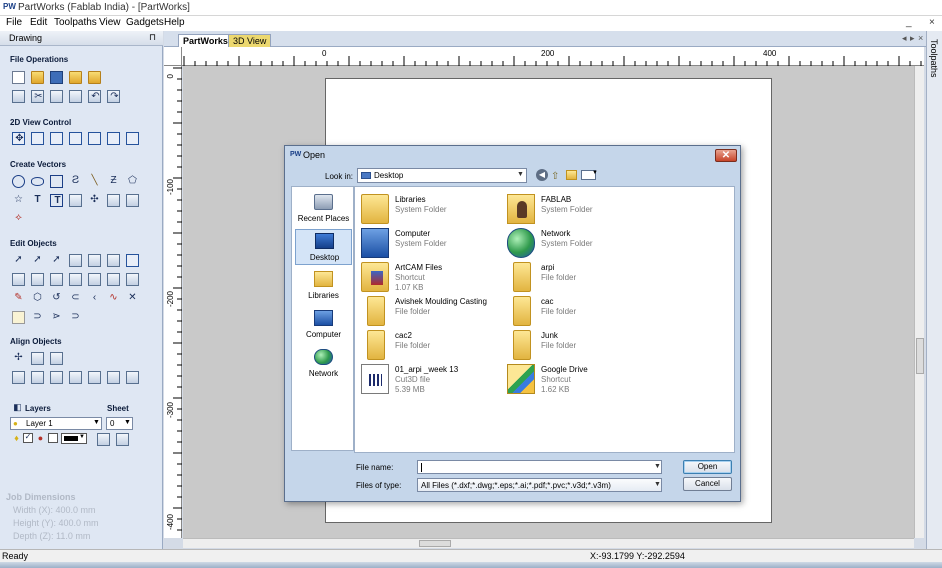  What do you see at coordinates (56, 260) in the screenshot?
I see `transform-icon: ➚` at bounding box center [56, 260].